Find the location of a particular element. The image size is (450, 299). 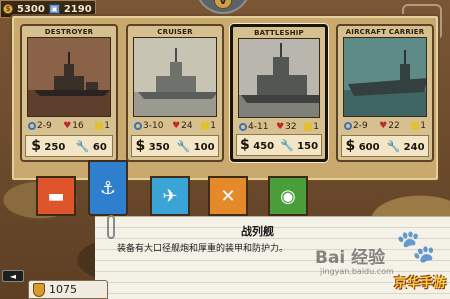

ship-stats: 3-10 ♥ 24 1 is located at coordinates (175, 125).